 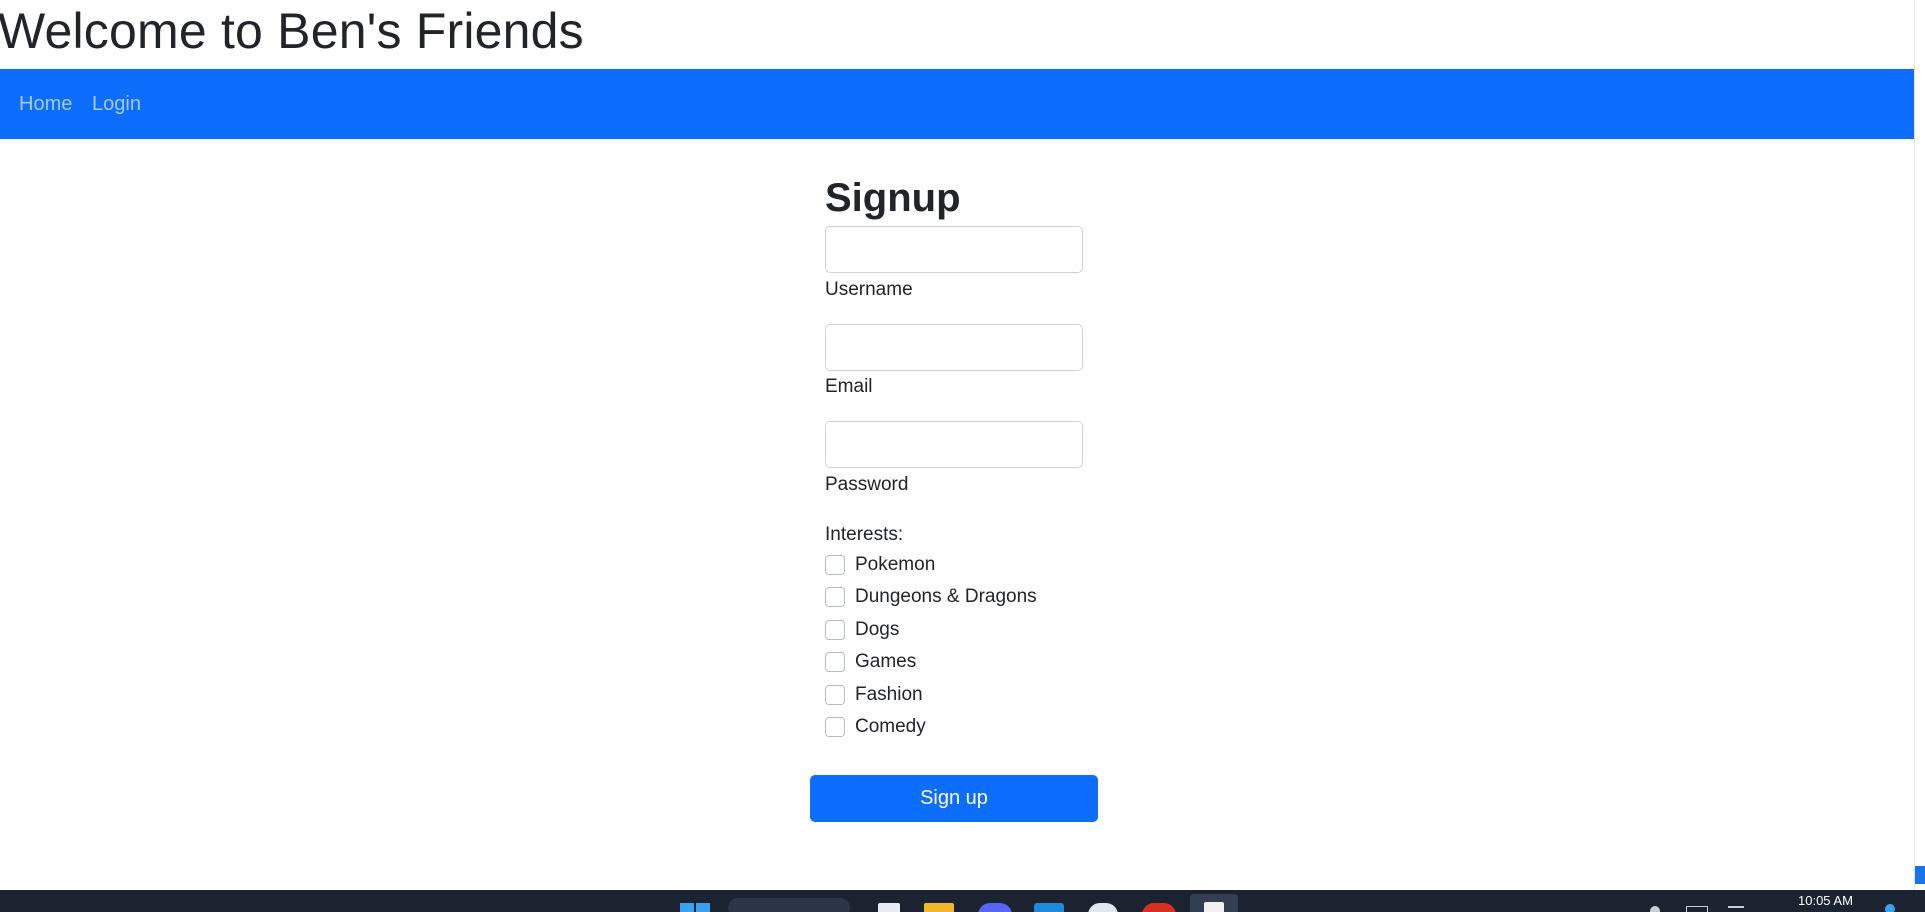 What do you see at coordinates (995, 907) in the screenshot?
I see `discord-icon` at bounding box center [995, 907].